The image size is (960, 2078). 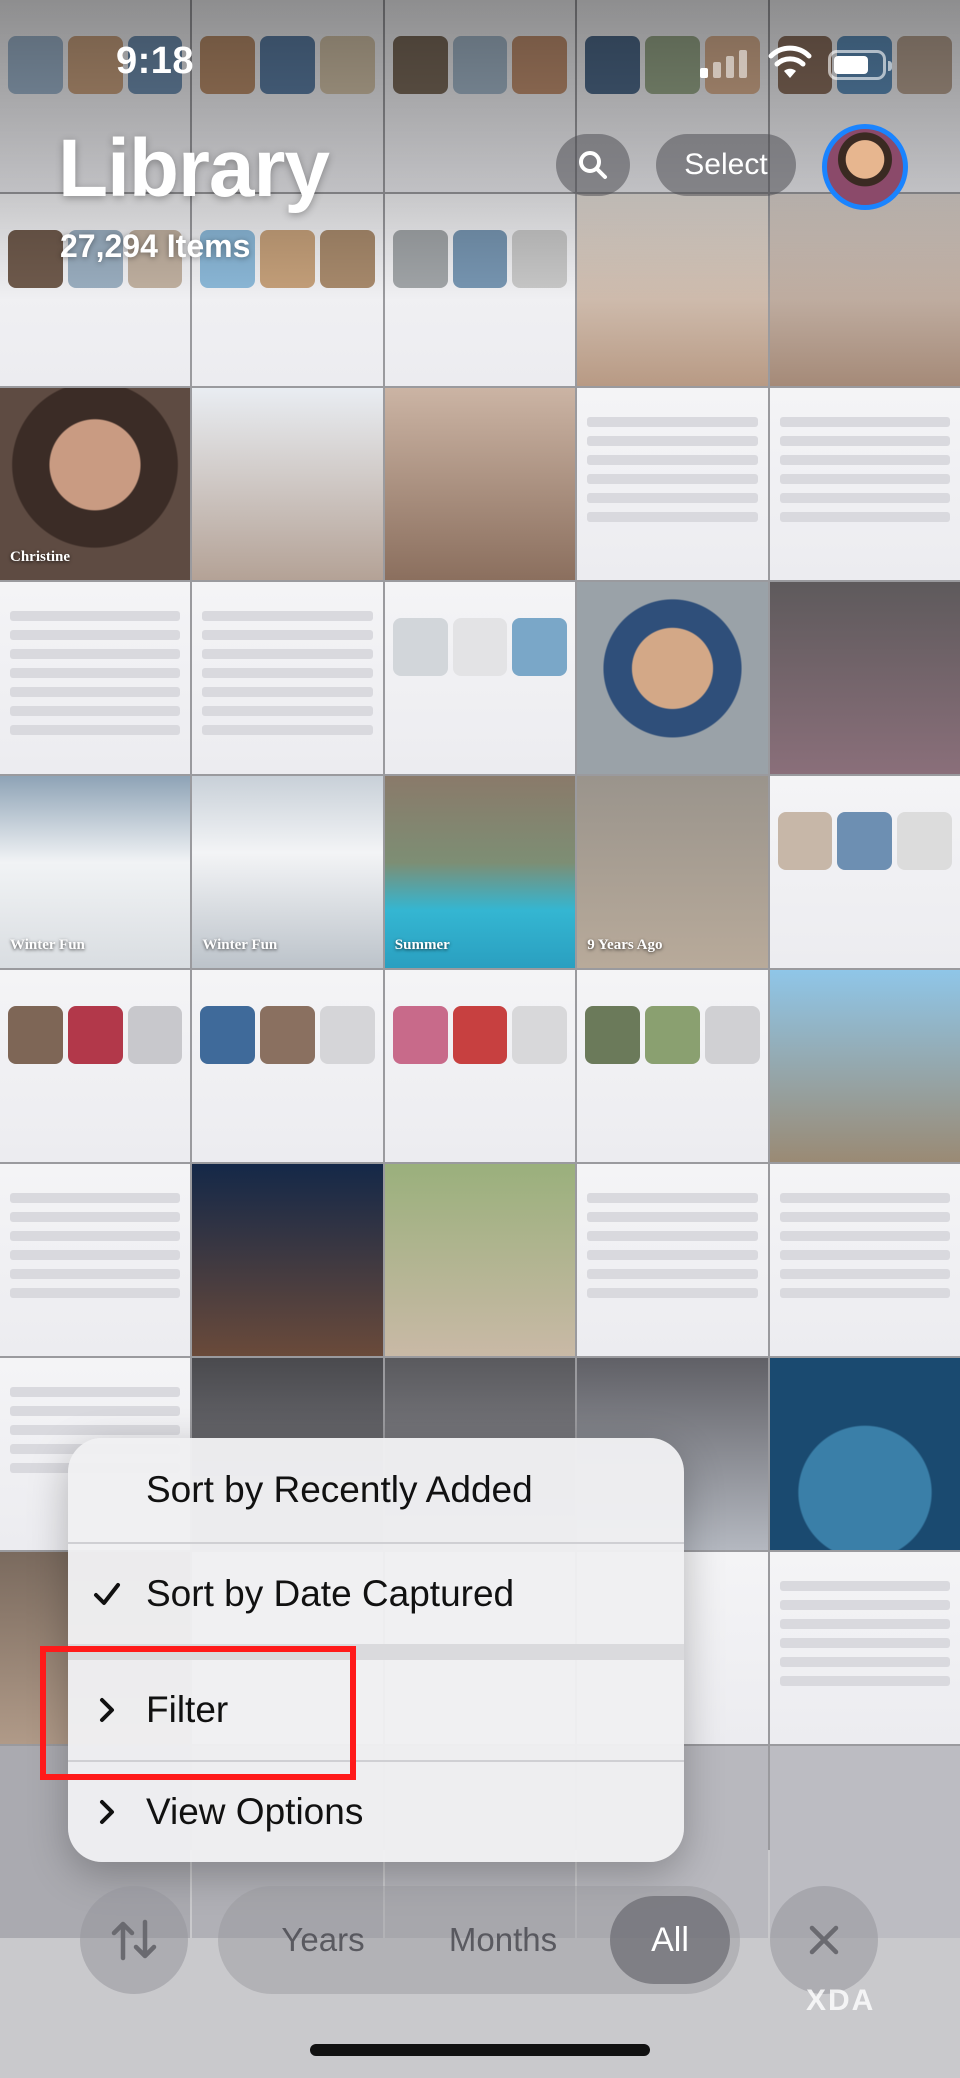 What do you see at coordinates (40, 557) in the screenshot?
I see `grid-caption: Christine` at bounding box center [40, 557].